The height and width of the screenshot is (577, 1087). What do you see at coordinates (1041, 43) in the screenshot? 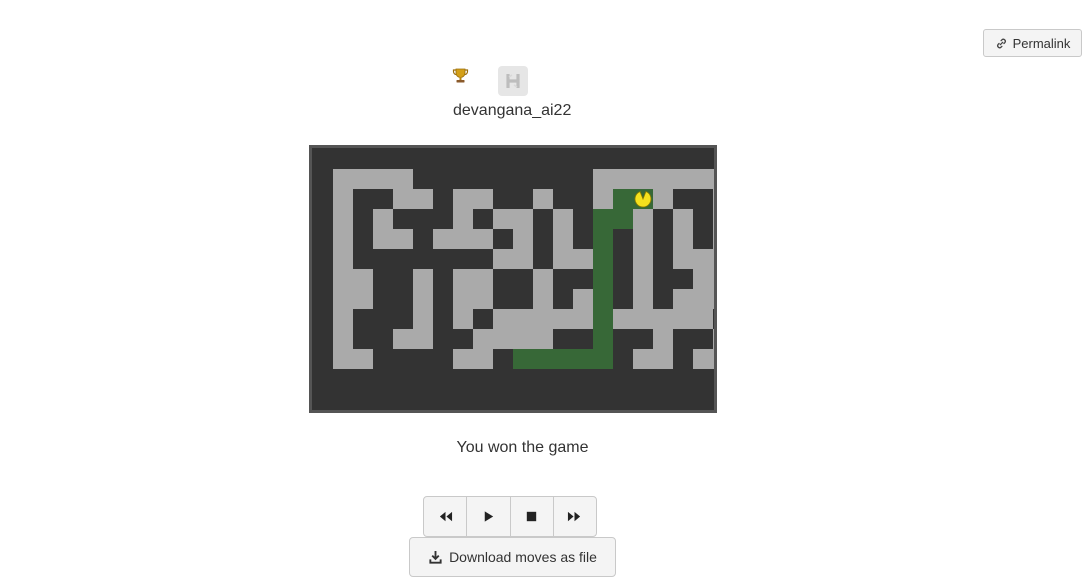
I see `permalink-label: Permalink` at bounding box center [1041, 43].